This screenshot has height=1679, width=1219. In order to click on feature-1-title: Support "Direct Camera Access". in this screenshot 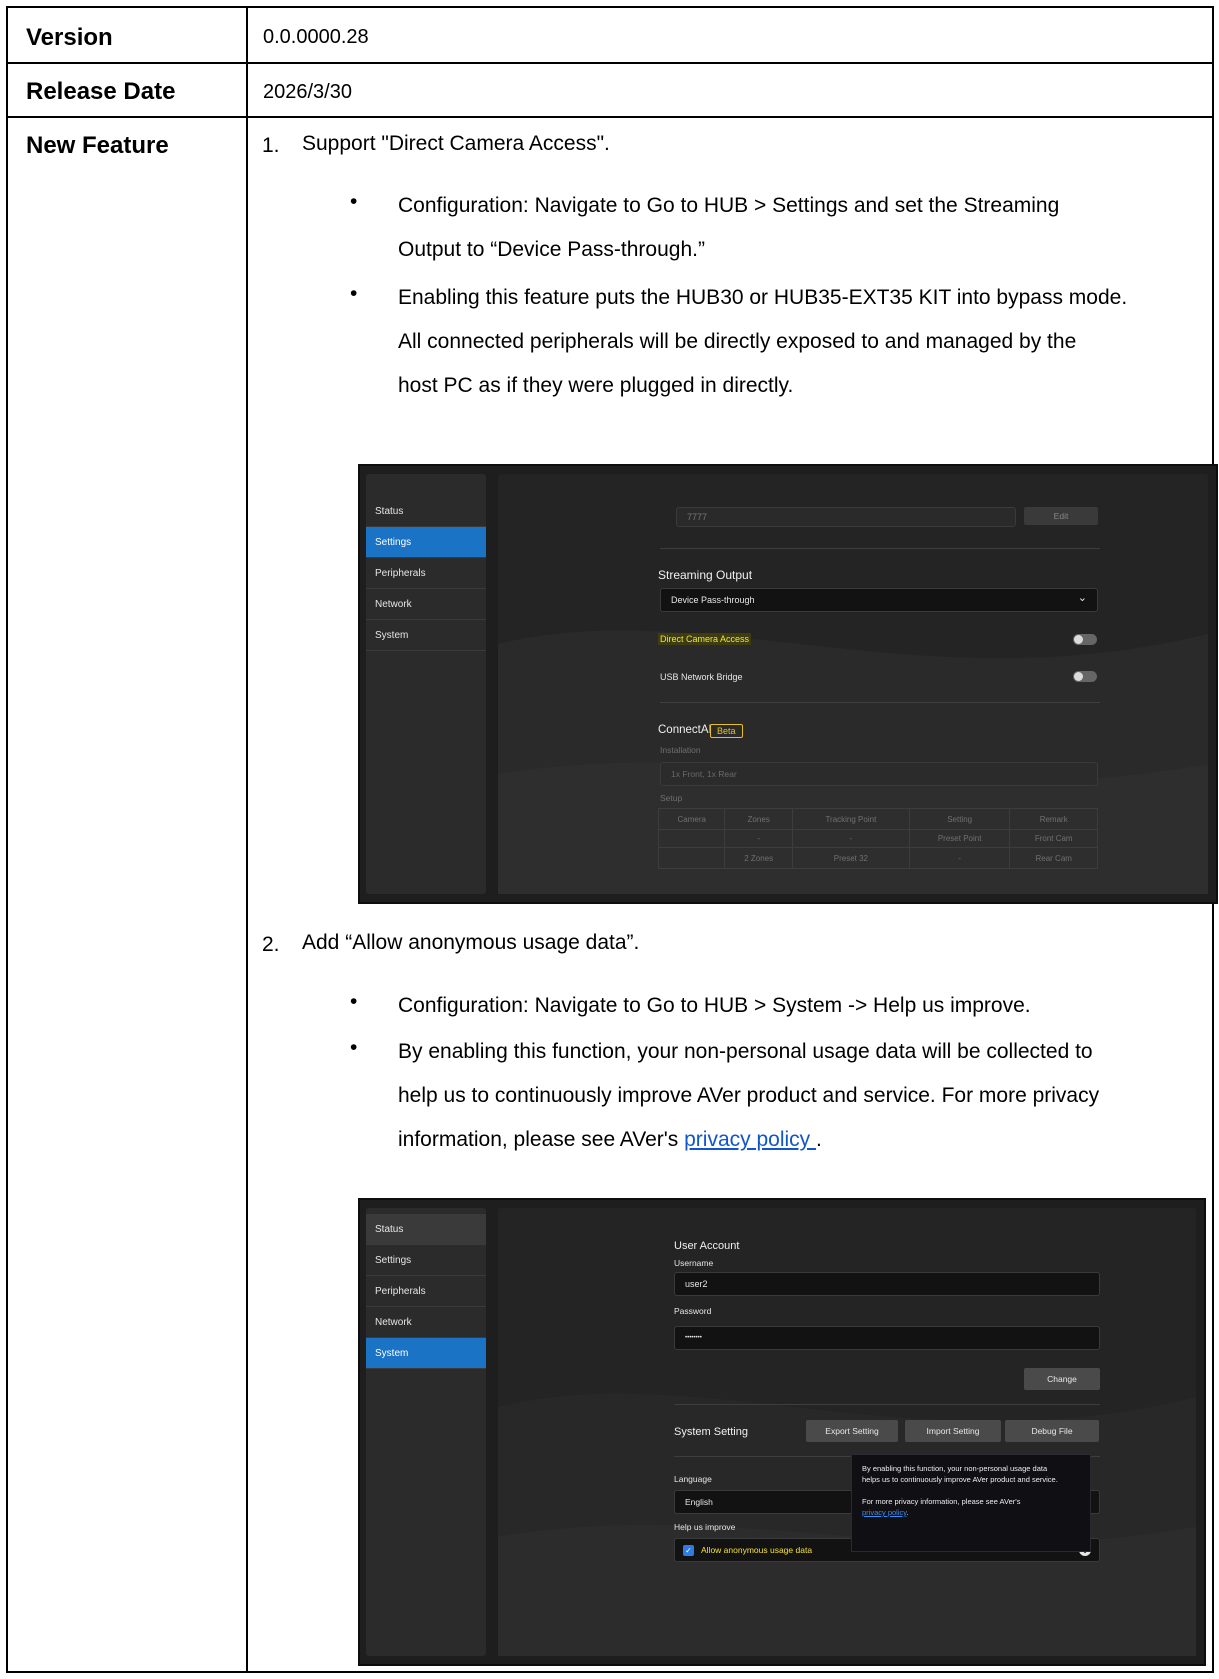, I will do `click(456, 143)`.